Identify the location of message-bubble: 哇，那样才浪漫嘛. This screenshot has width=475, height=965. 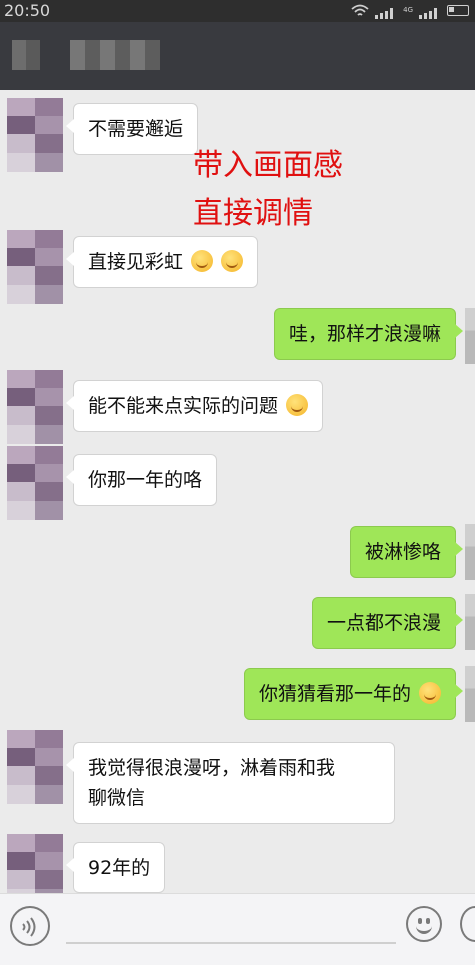
(368, 334).